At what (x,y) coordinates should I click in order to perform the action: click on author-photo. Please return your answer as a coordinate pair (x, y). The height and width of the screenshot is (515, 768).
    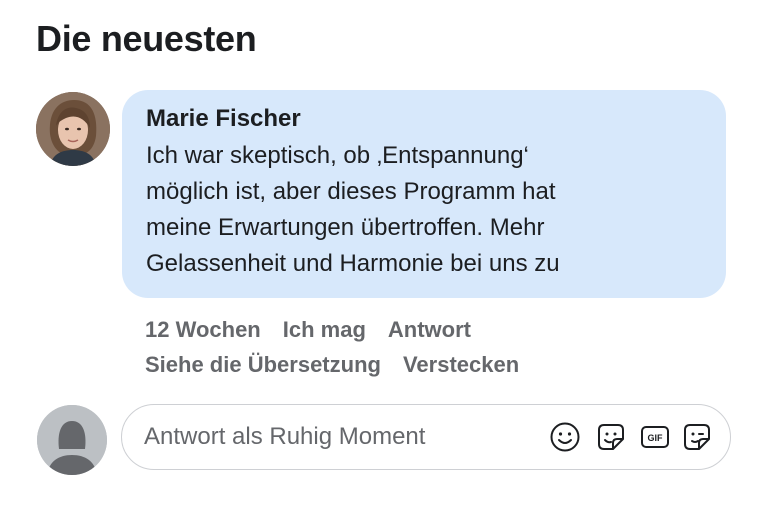
    Looking at the image, I should click on (73, 129).